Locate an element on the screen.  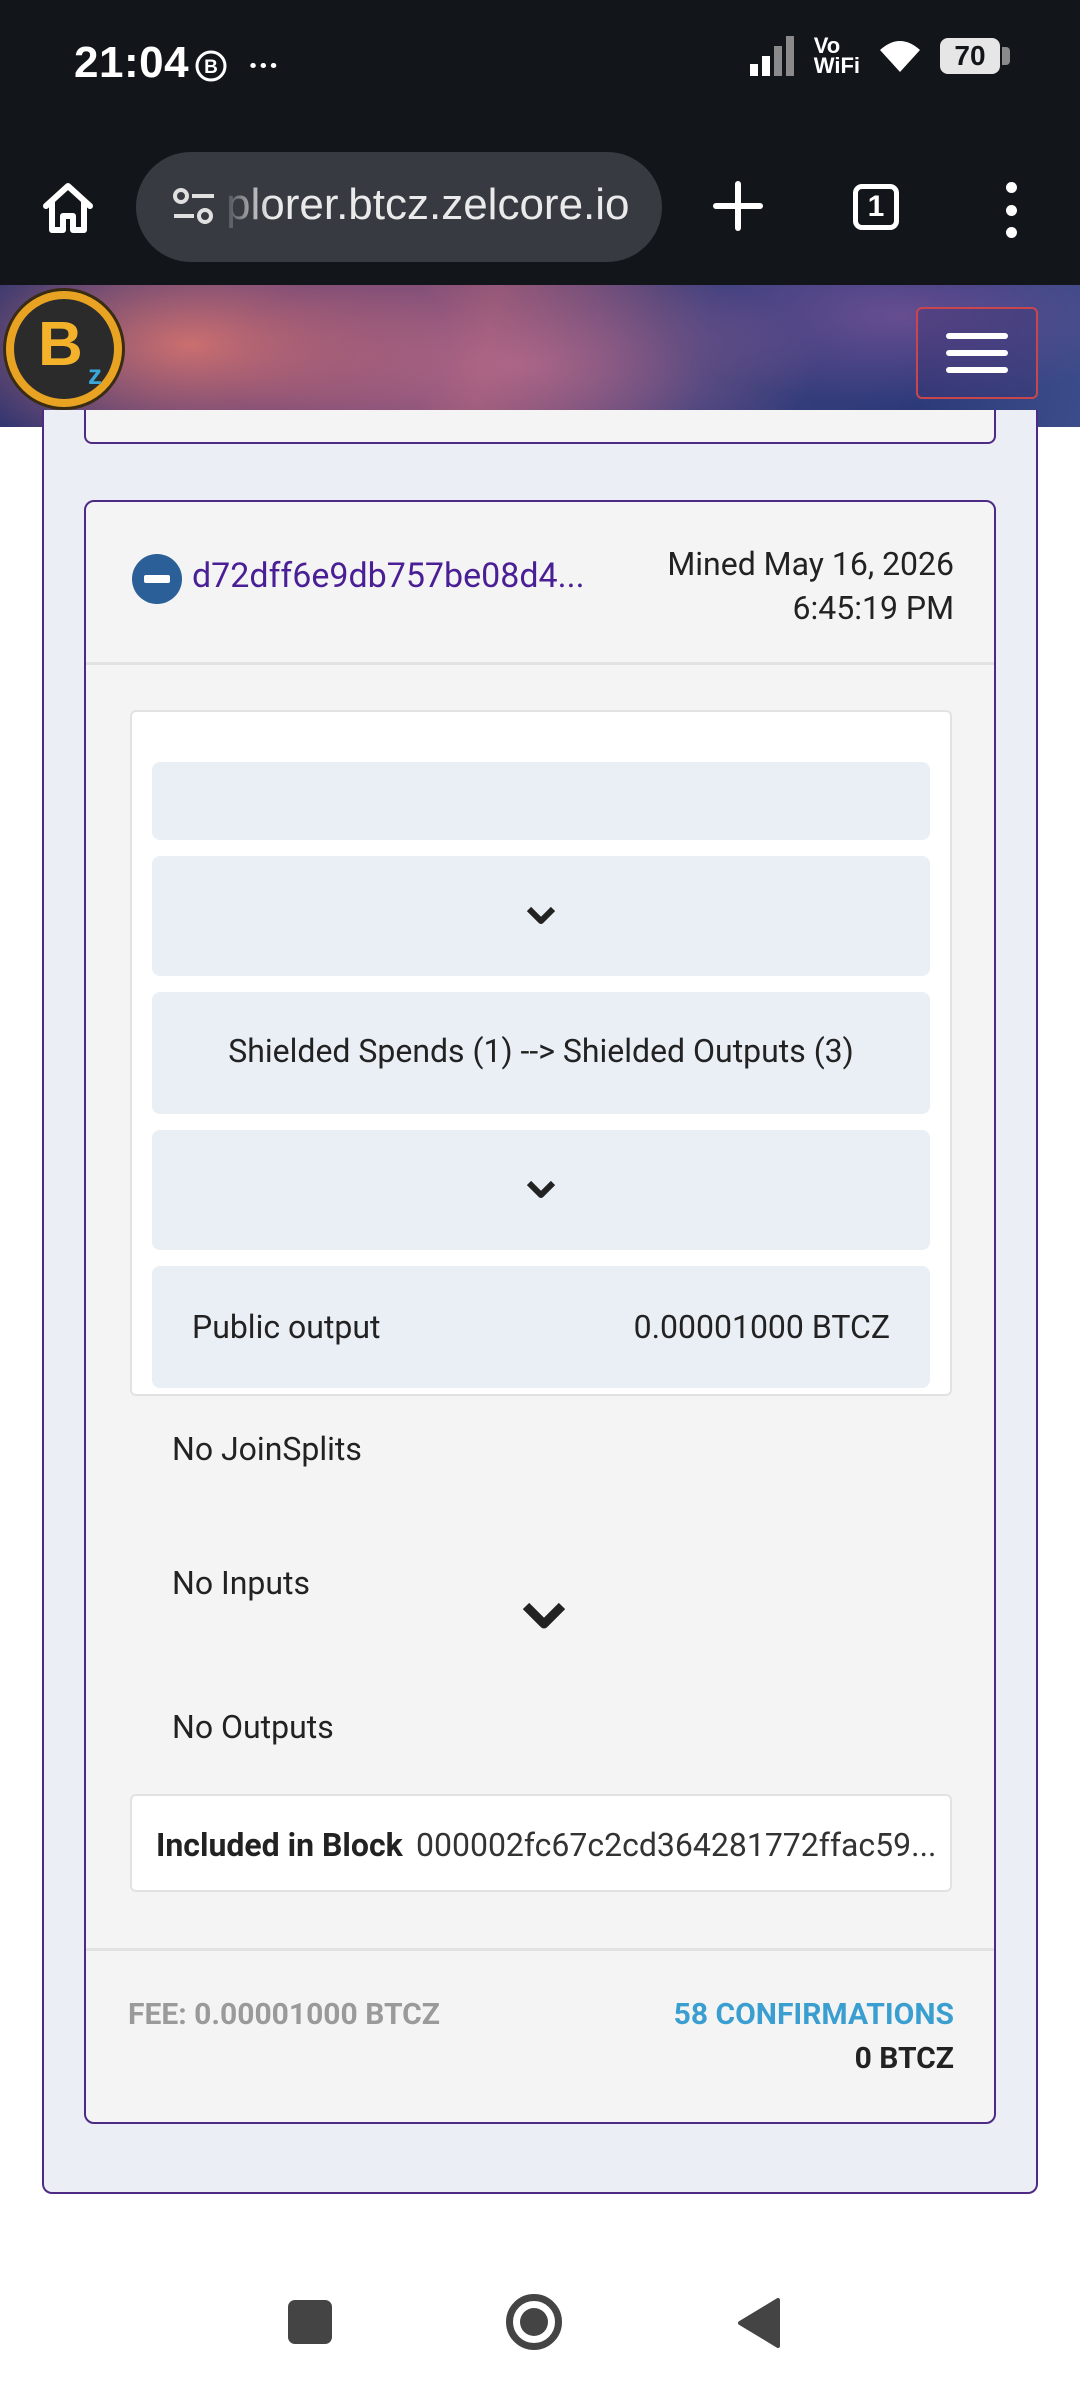
included-in-block-label: Included in Block is located at coordinates (279, 1845).